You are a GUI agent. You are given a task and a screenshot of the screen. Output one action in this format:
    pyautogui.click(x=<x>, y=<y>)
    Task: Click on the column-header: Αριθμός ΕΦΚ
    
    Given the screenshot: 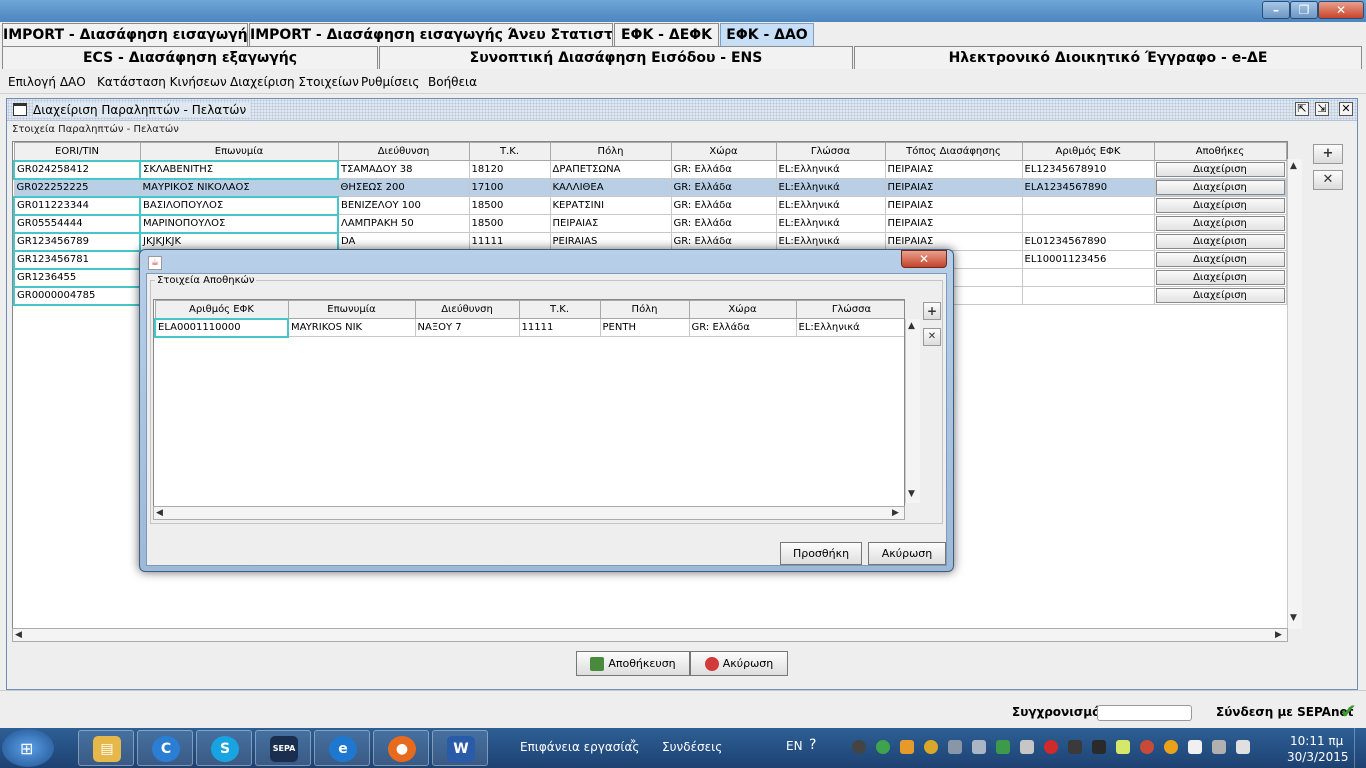 What is the action you would take?
    pyautogui.click(x=1088, y=151)
    